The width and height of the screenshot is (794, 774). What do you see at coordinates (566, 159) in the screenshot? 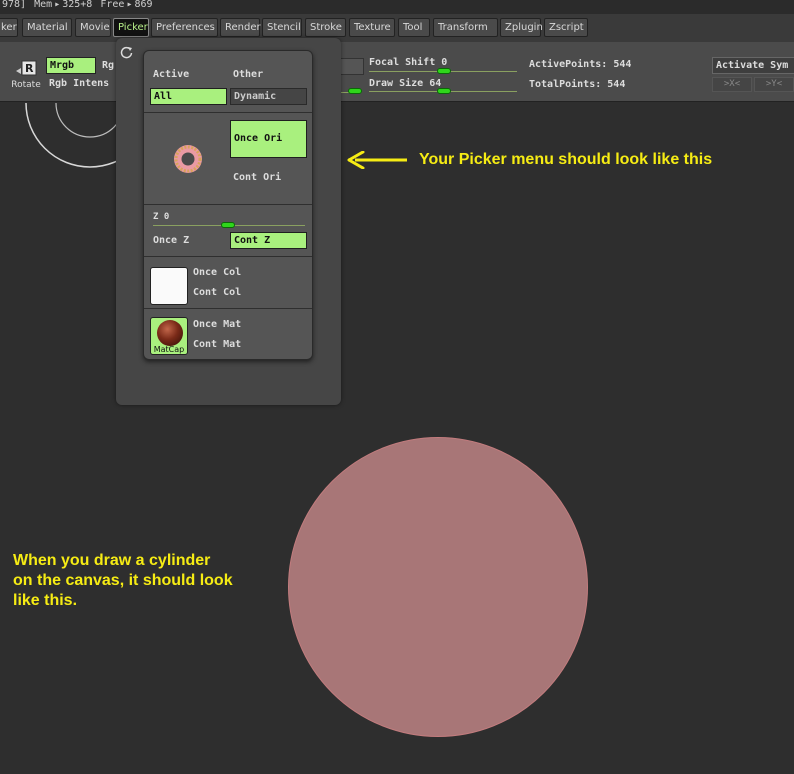
I see `picker-annotation: Your Picker menu should look like this` at bounding box center [566, 159].